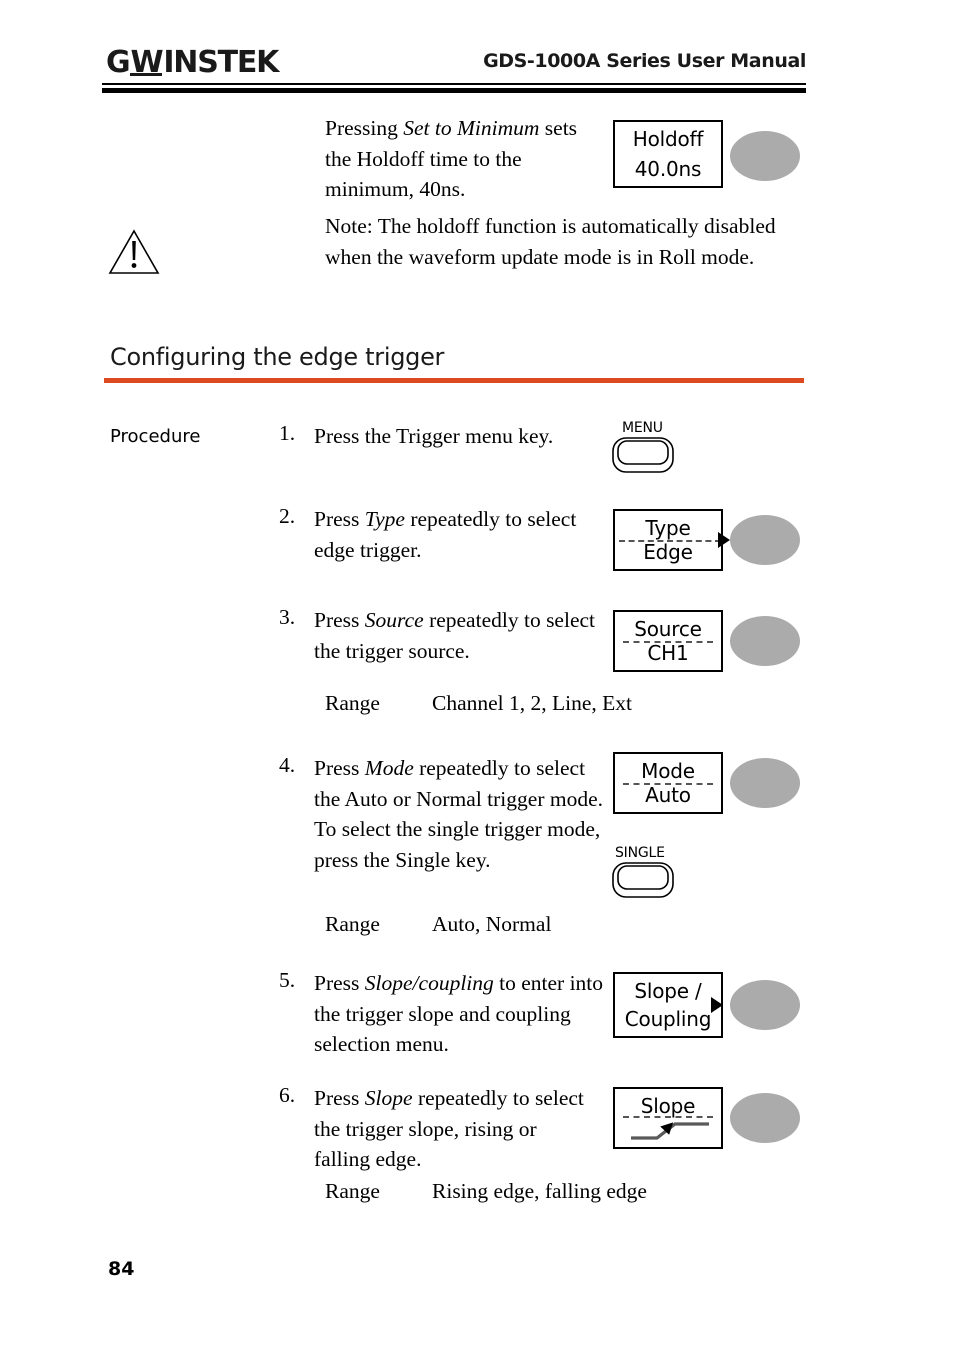 Image resolution: width=954 pixels, height=1349 pixels. Describe the element at coordinates (118, 62) in the screenshot. I see `logo-letter-g: G` at that location.